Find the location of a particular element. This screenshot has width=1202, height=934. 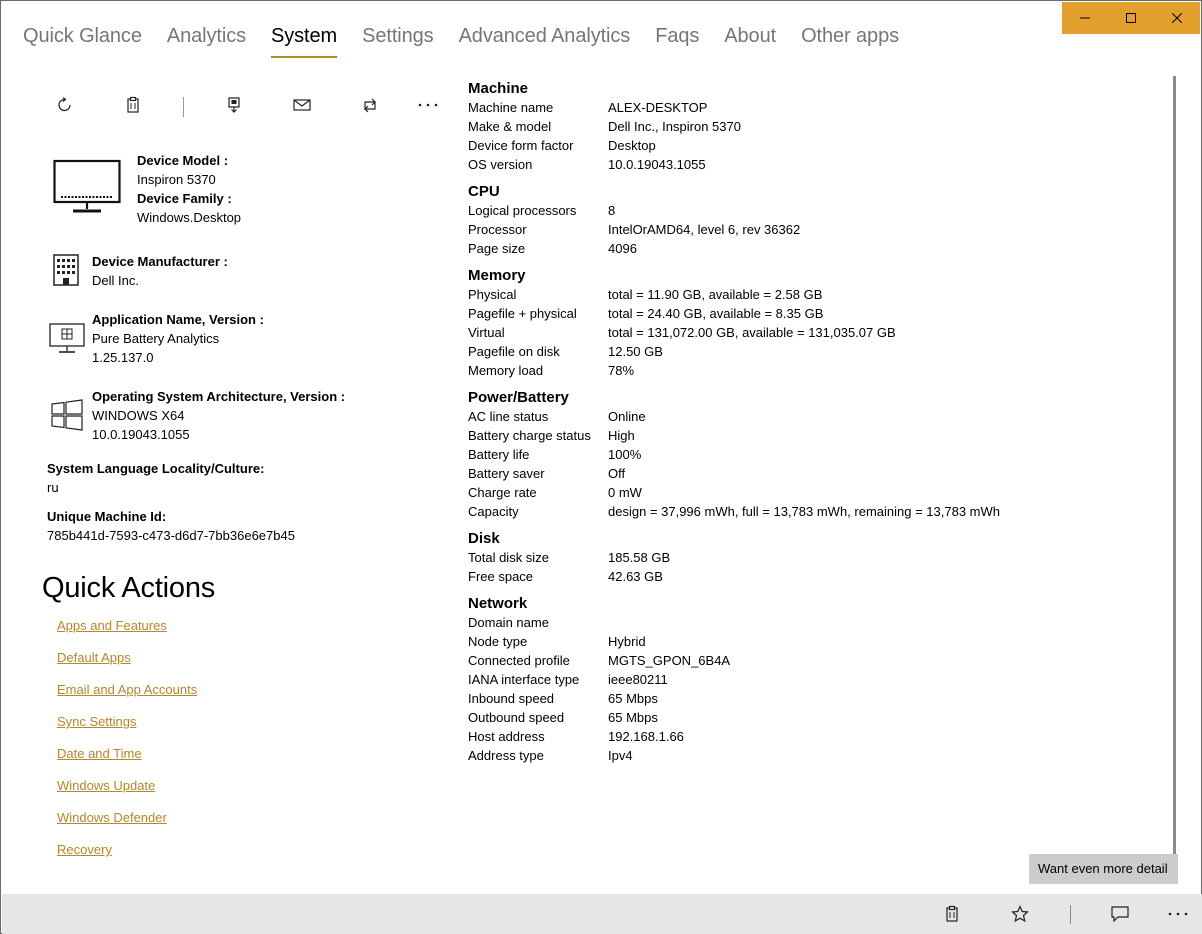

info-row: Address type Ipv4 is located at coordinates (813, 755).